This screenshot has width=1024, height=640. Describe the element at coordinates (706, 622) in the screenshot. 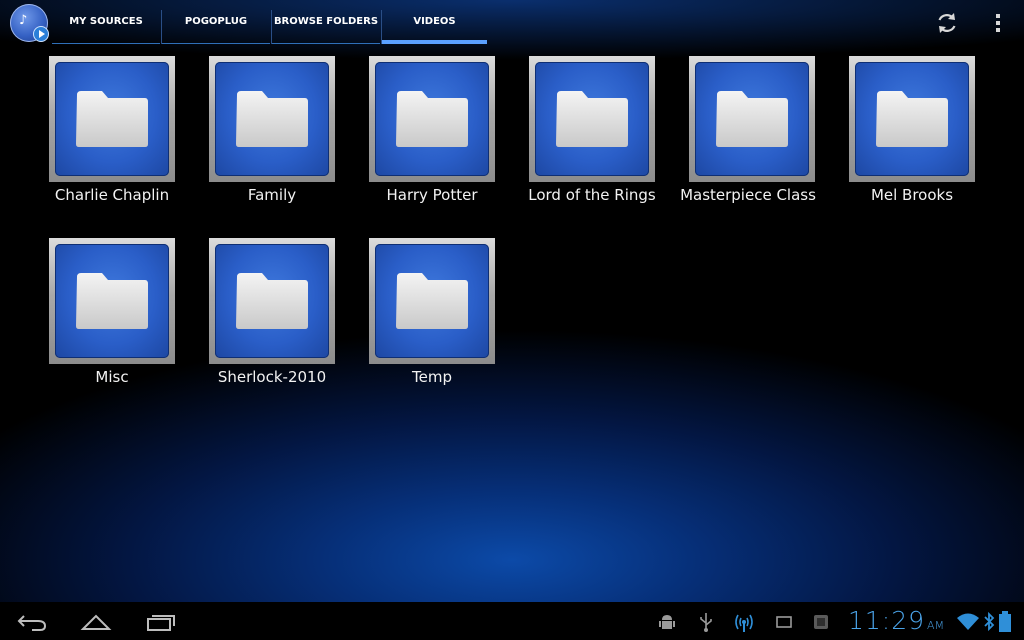

I see `usb-icon` at that location.